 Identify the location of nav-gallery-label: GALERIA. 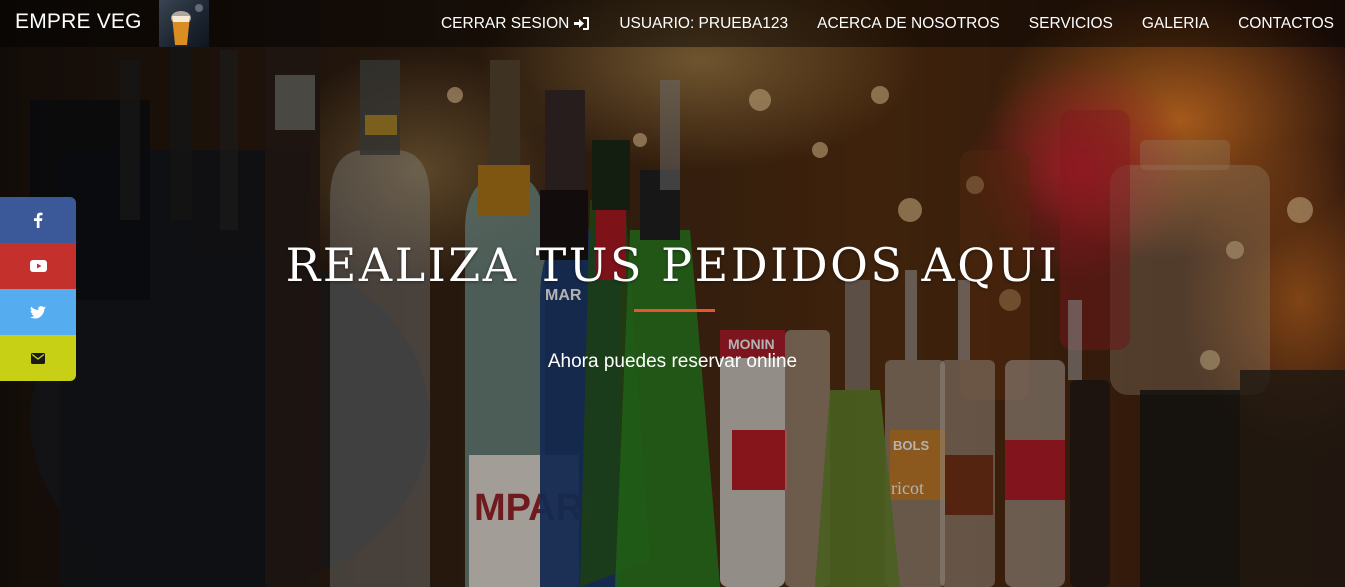
(1175, 23).